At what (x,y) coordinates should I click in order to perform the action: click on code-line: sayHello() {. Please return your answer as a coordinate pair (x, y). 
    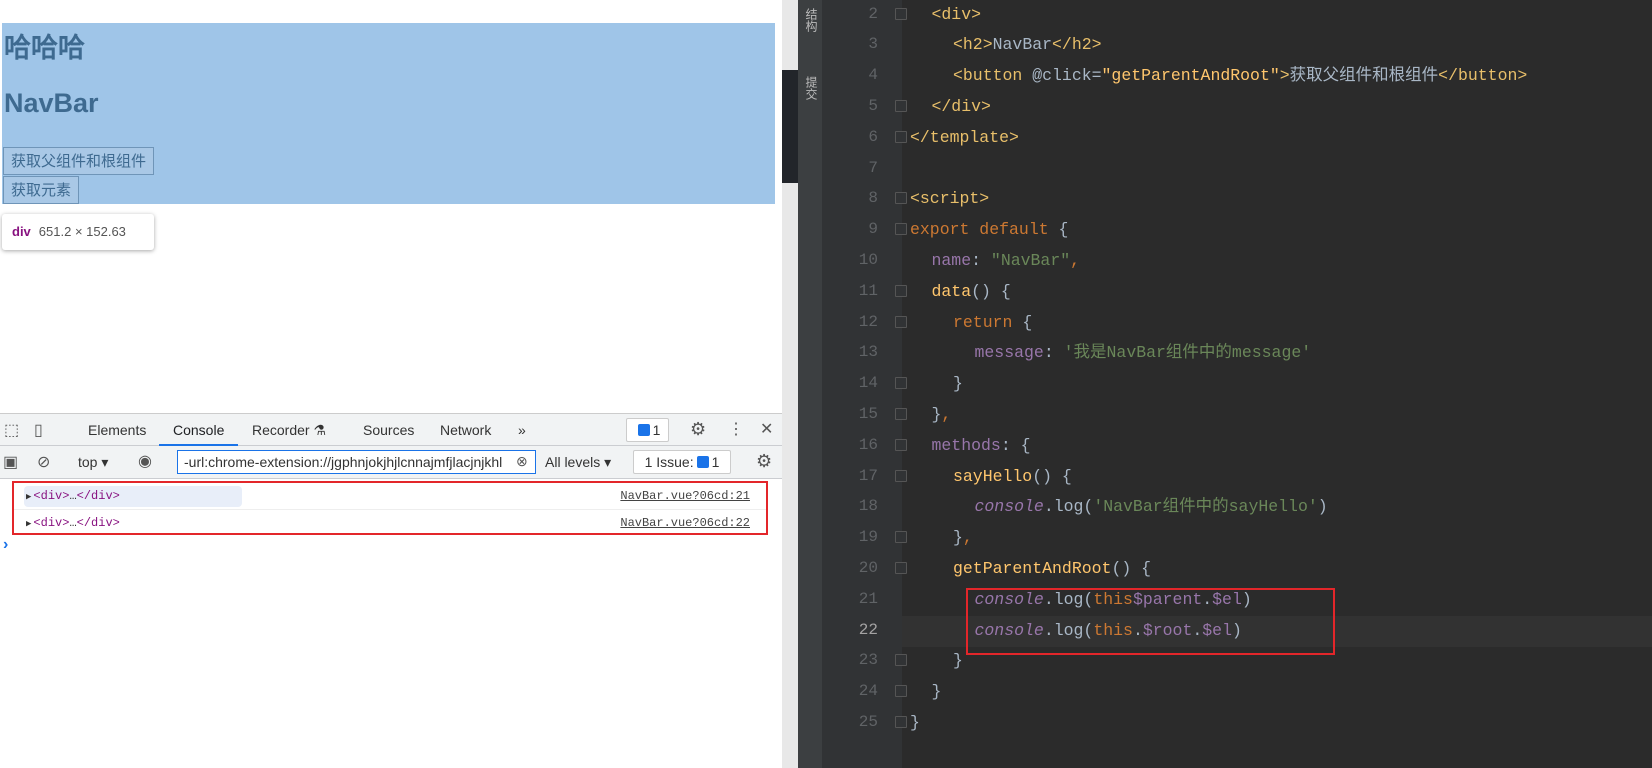
    Looking at the image, I should click on (1012, 476).